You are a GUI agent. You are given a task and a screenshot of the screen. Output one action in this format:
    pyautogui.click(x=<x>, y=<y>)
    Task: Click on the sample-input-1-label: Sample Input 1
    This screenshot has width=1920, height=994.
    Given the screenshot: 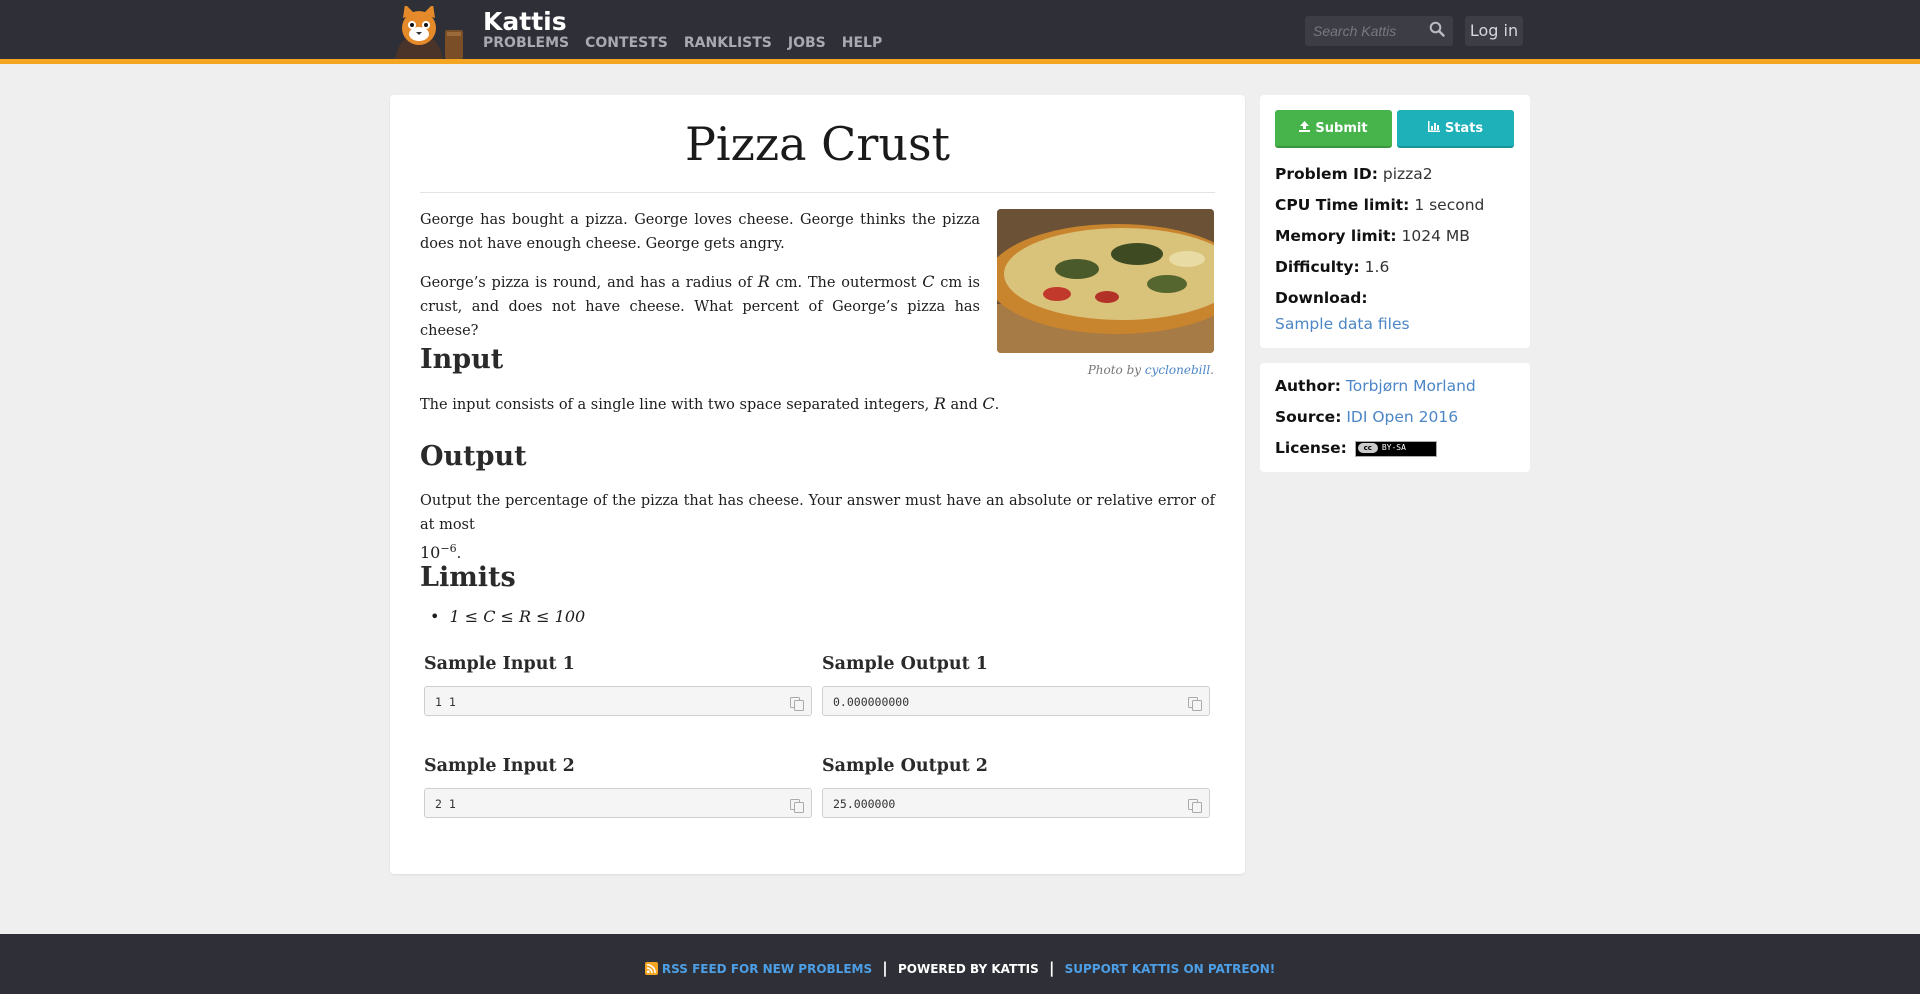 What is the action you would take?
    pyautogui.click(x=499, y=664)
    